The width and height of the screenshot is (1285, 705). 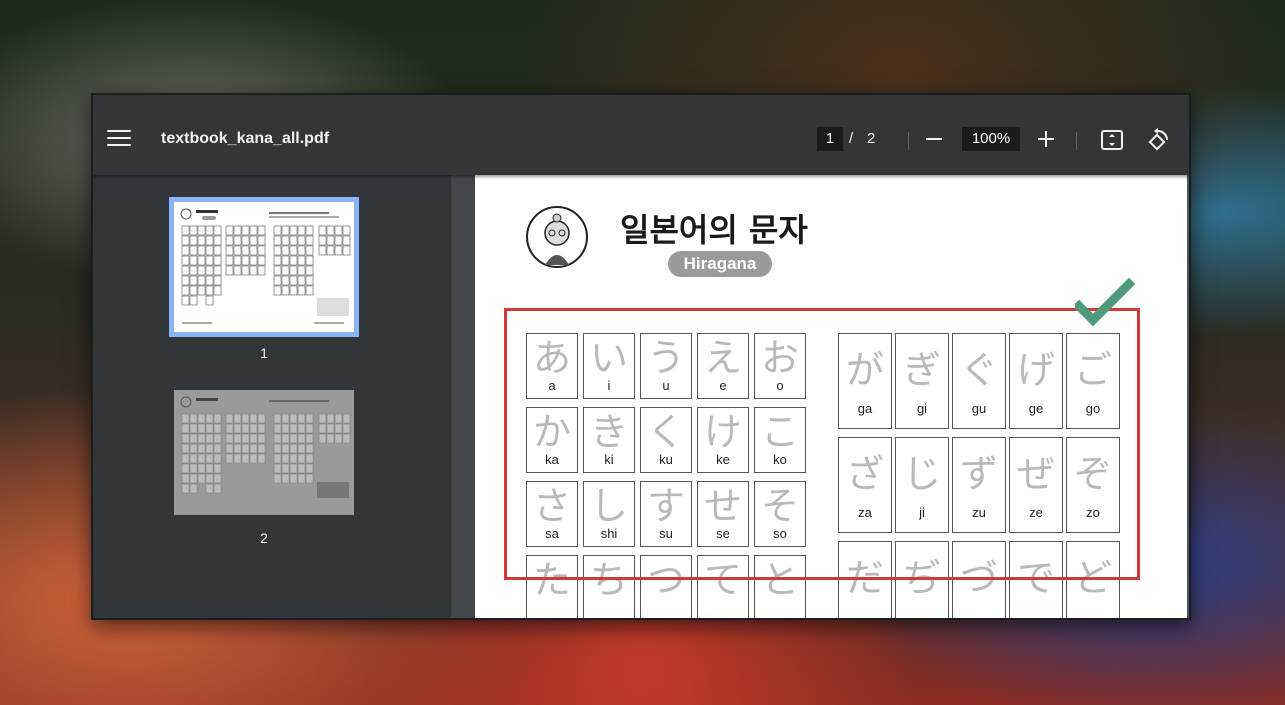 I want to click on thumbnail-label: 2, so click(x=264, y=538).